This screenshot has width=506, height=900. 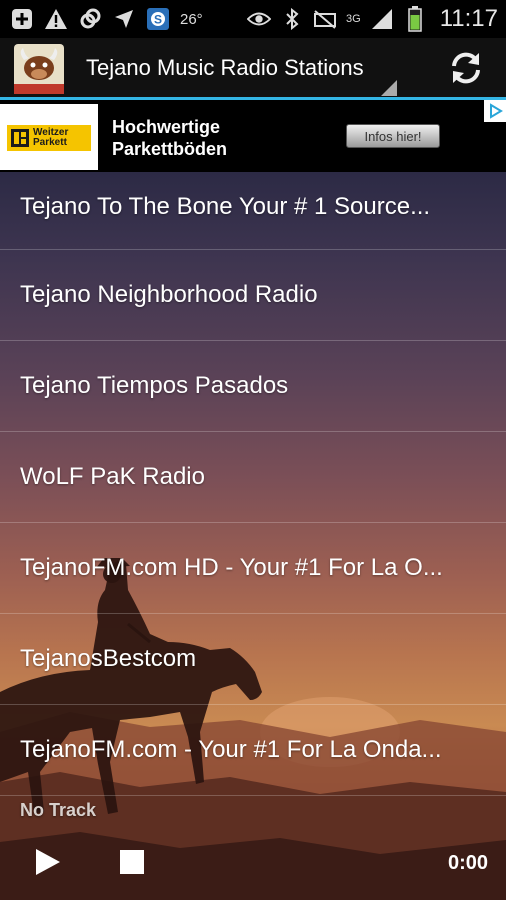 I want to click on location-icon, so click(x=124, y=19).